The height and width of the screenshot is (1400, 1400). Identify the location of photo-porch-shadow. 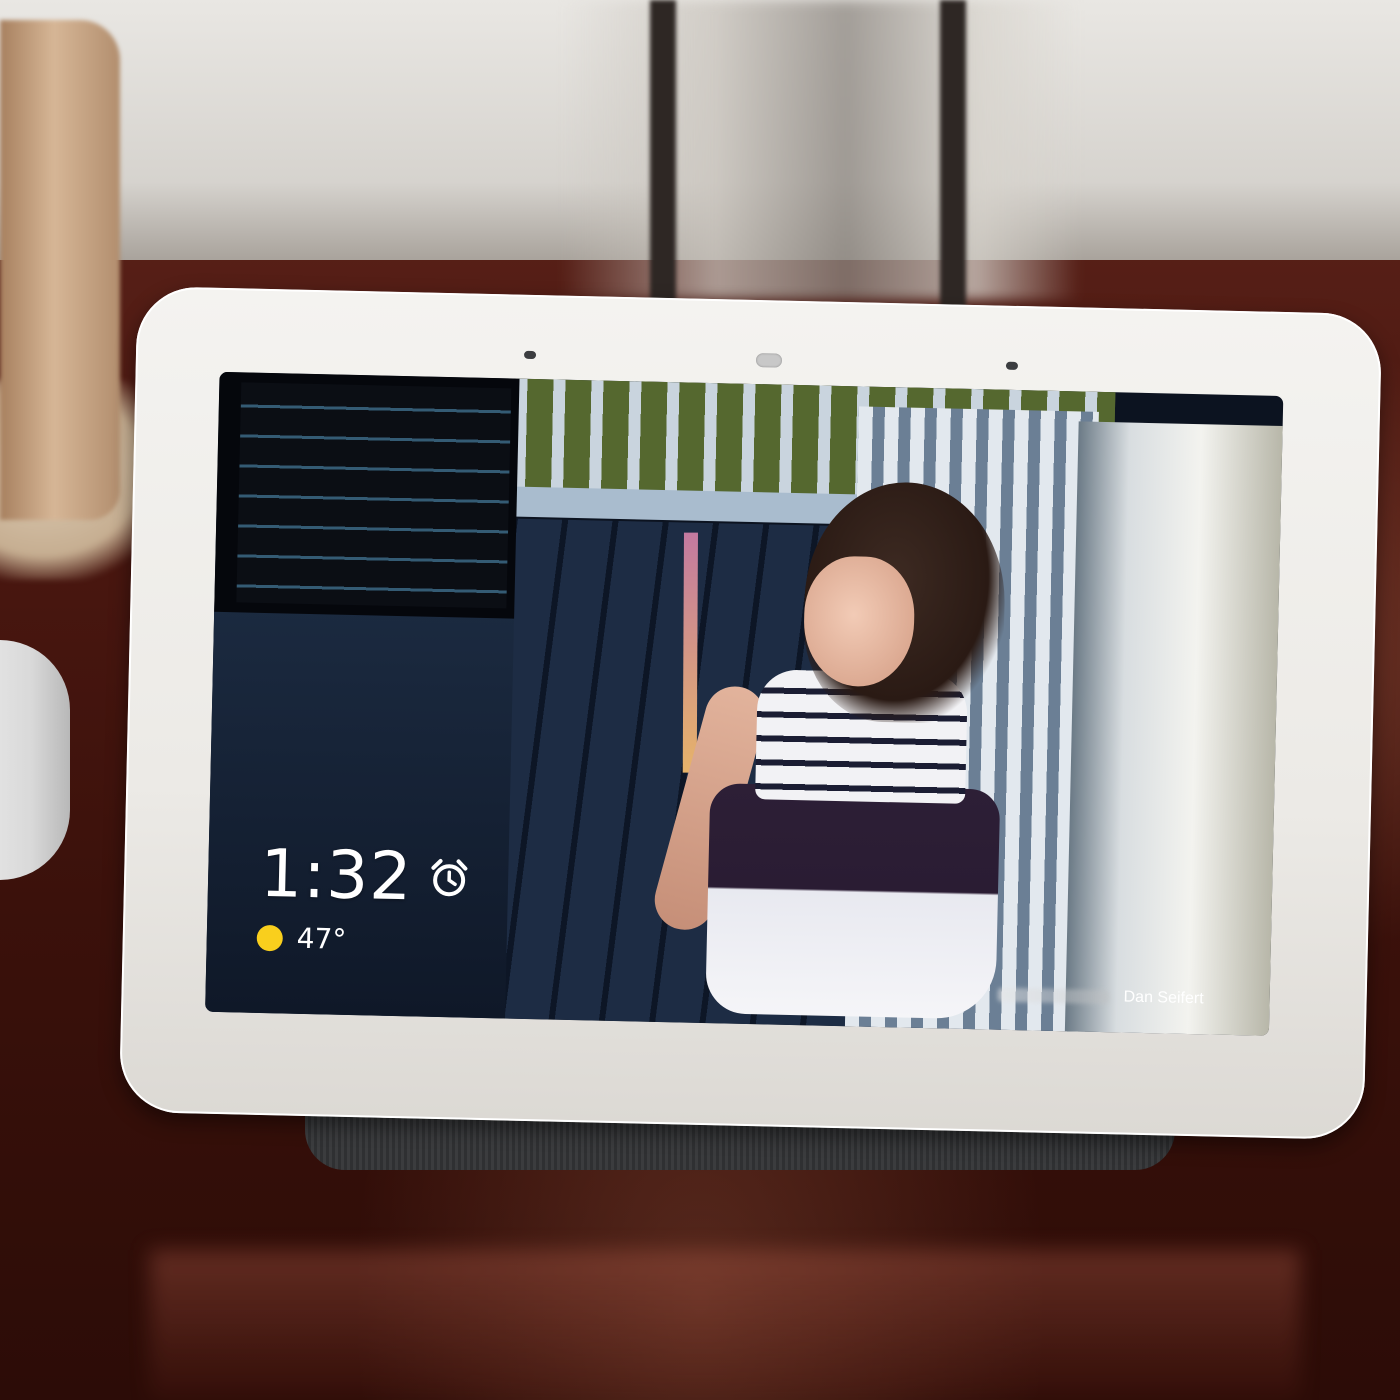
(360, 810).